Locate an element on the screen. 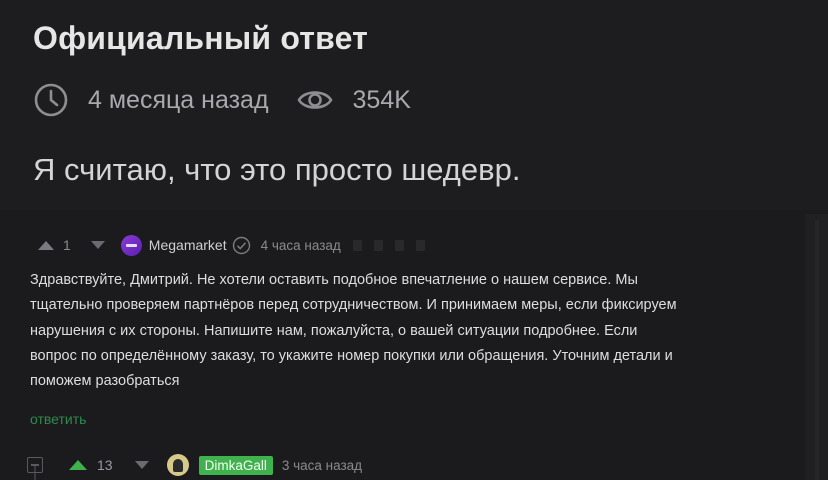  comment-actions is located at coordinates (388, 245).